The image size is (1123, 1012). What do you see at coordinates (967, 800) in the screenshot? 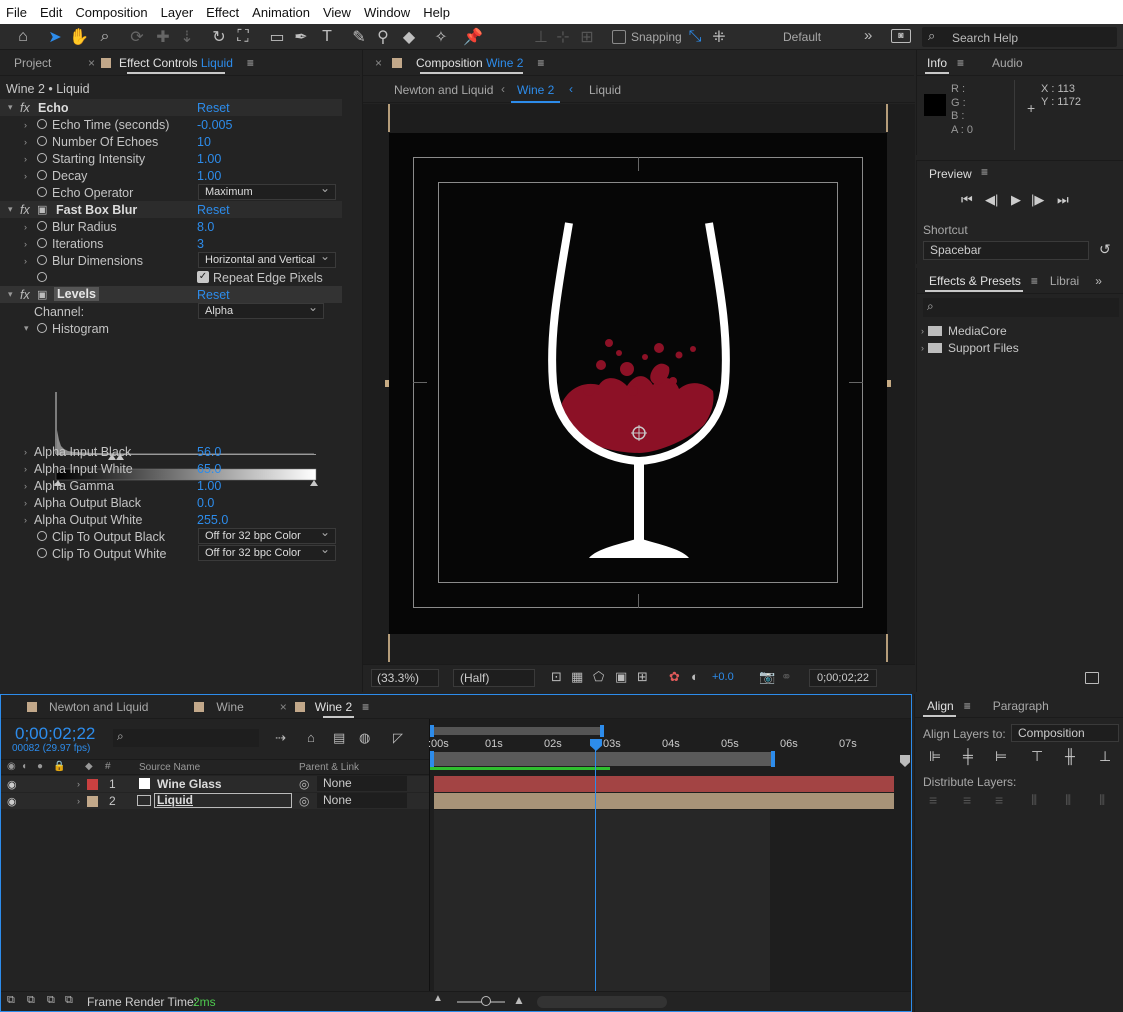
I see `distribute-vertical-center-icon: ≡` at bounding box center [967, 800].